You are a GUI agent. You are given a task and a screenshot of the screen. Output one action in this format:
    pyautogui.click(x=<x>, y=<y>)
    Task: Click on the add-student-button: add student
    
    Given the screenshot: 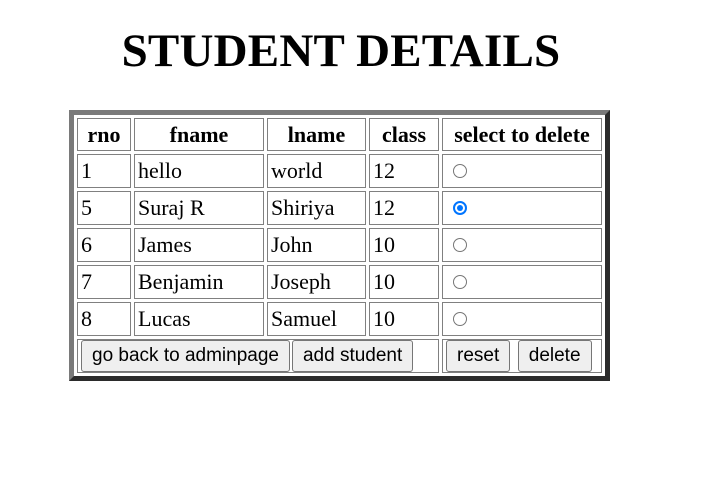 What is the action you would take?
    pyautogui.click(x=352, y=356)
    